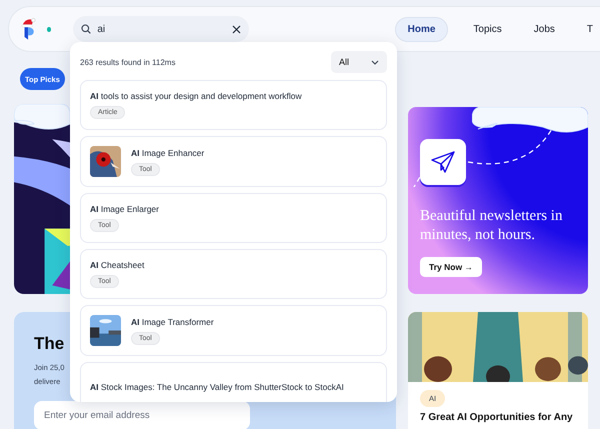  Describe the element at coordinates (590, 29) in the screenshot. I see `nav-link: T` at that location.